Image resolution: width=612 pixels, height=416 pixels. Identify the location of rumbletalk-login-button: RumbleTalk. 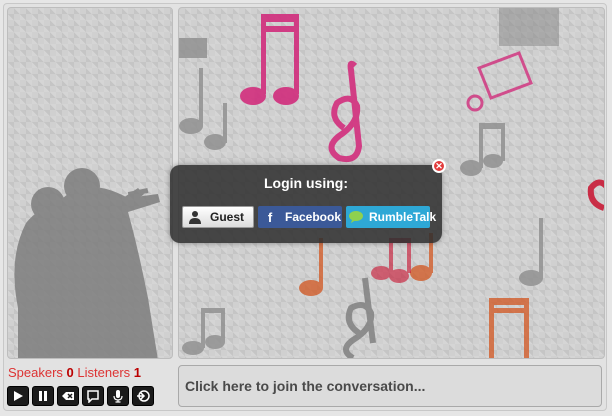
(391, 217).